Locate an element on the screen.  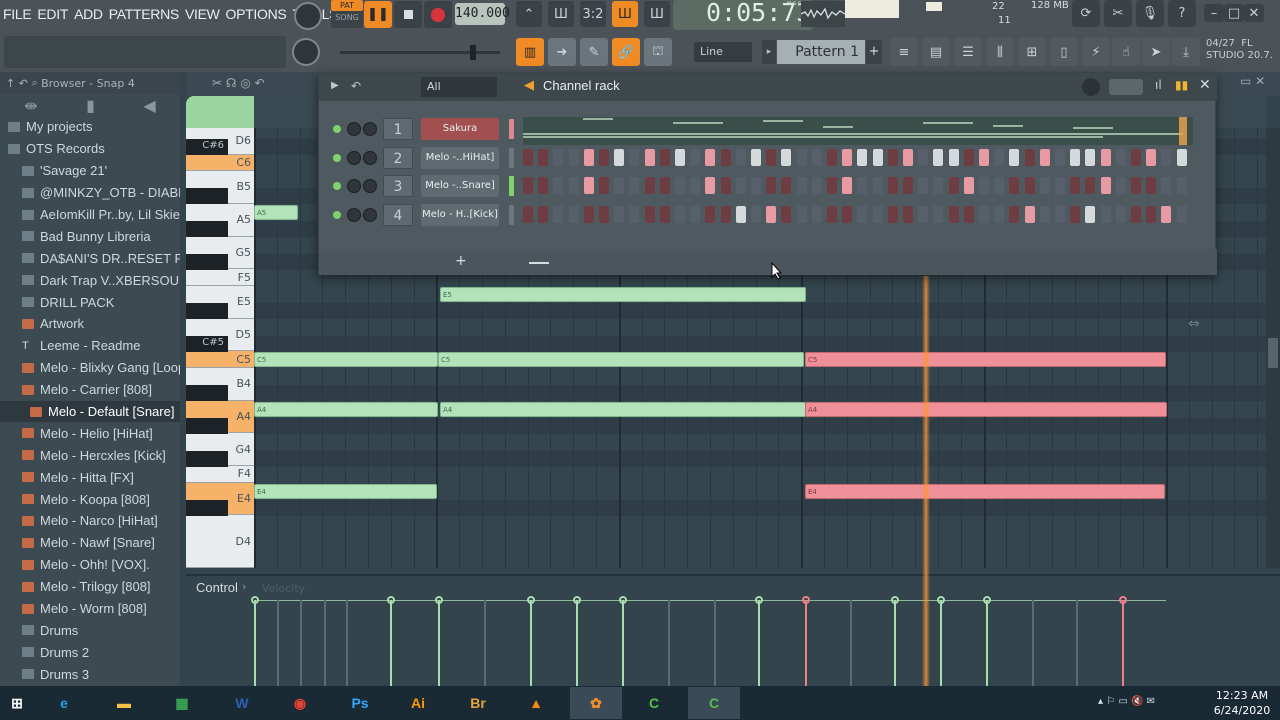
browser-file: Melo - Hitta [FX] is located at coordinates (90, 477).